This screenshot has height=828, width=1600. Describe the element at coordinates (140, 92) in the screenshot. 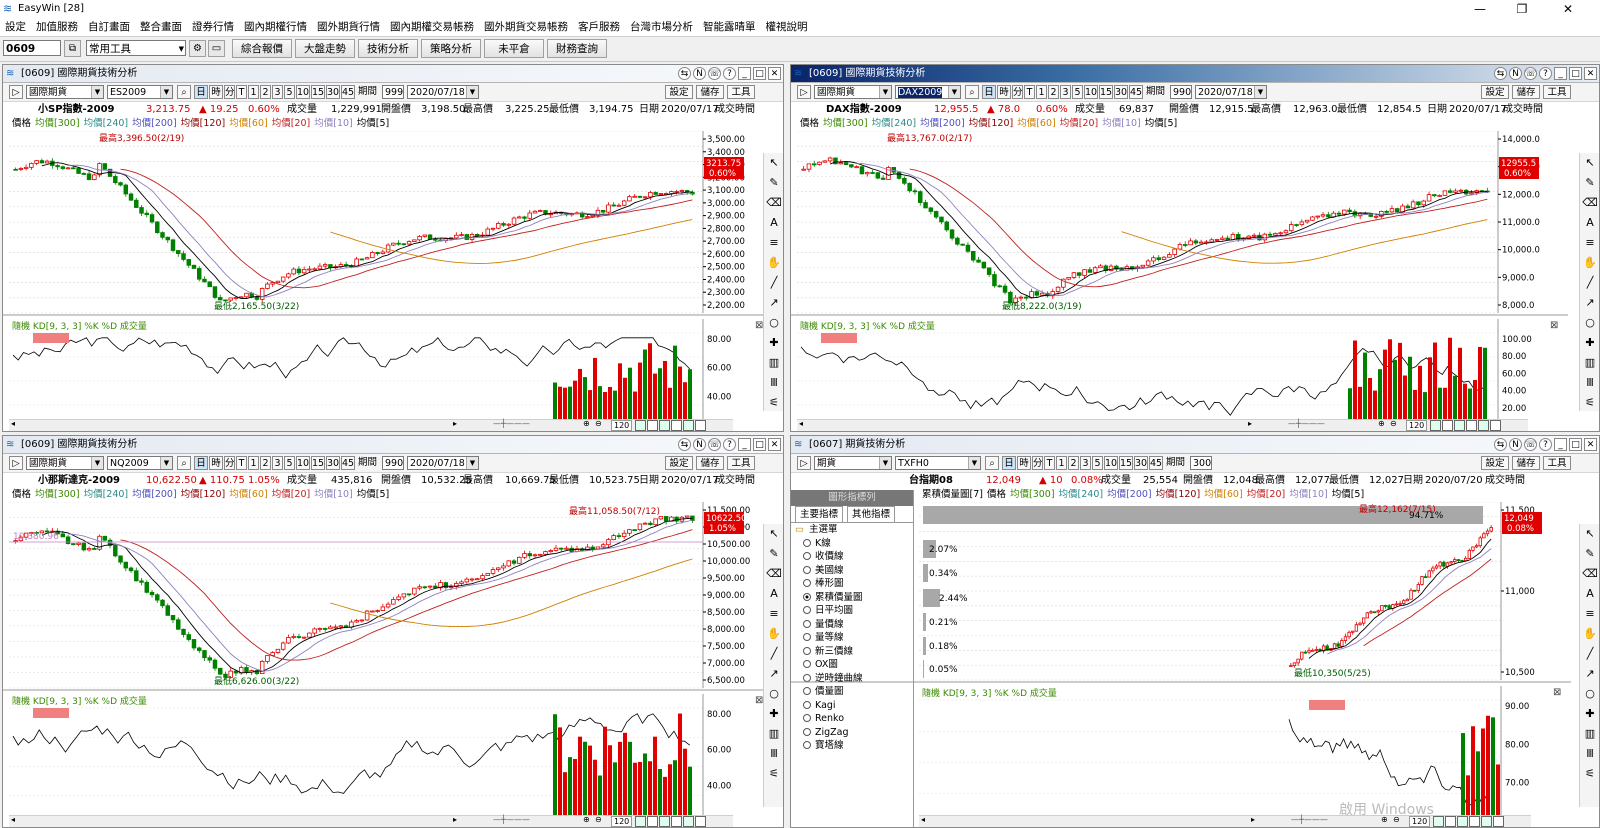

I see `symbol-input: ES2009 ▼` at that location.